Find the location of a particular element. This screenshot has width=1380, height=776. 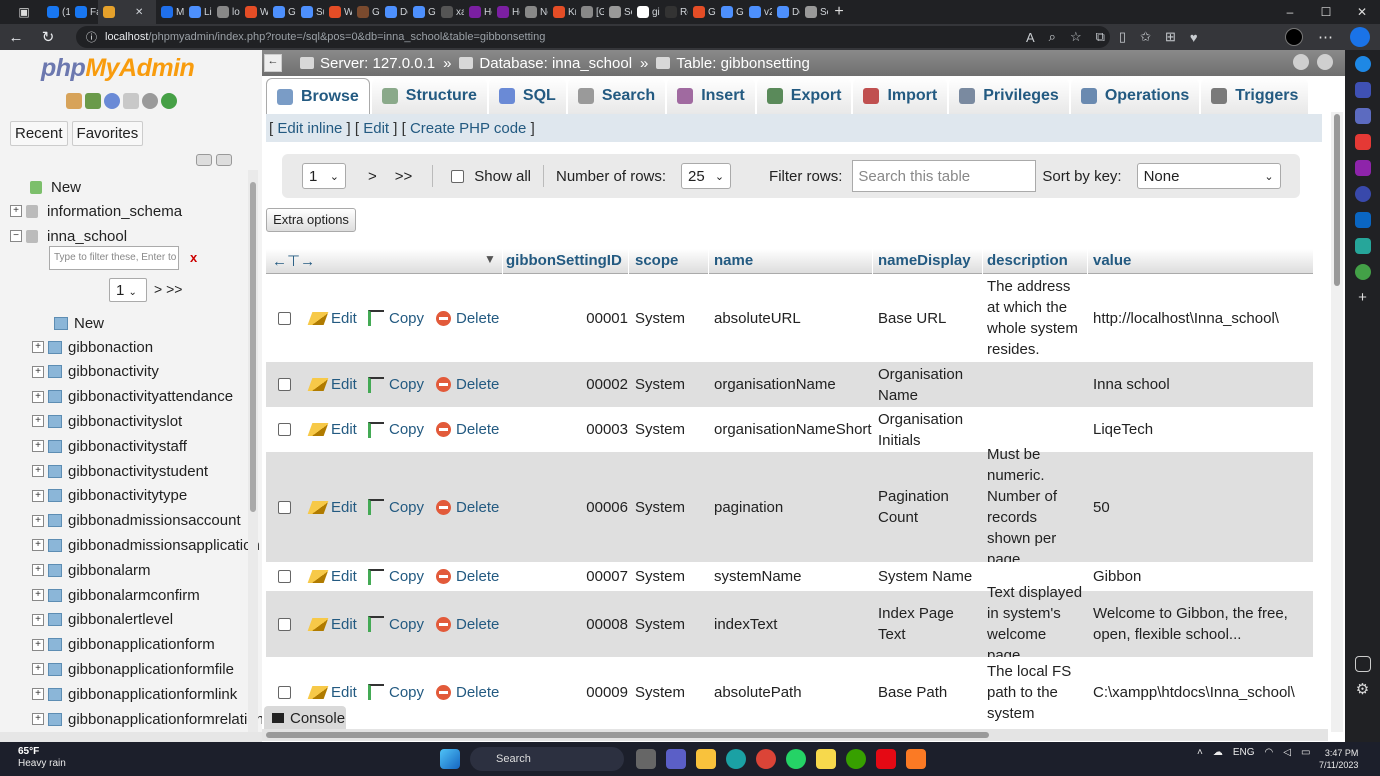

sidebar-table-item: + gibbonalarmconfirm is located at coordinates (116, 595).